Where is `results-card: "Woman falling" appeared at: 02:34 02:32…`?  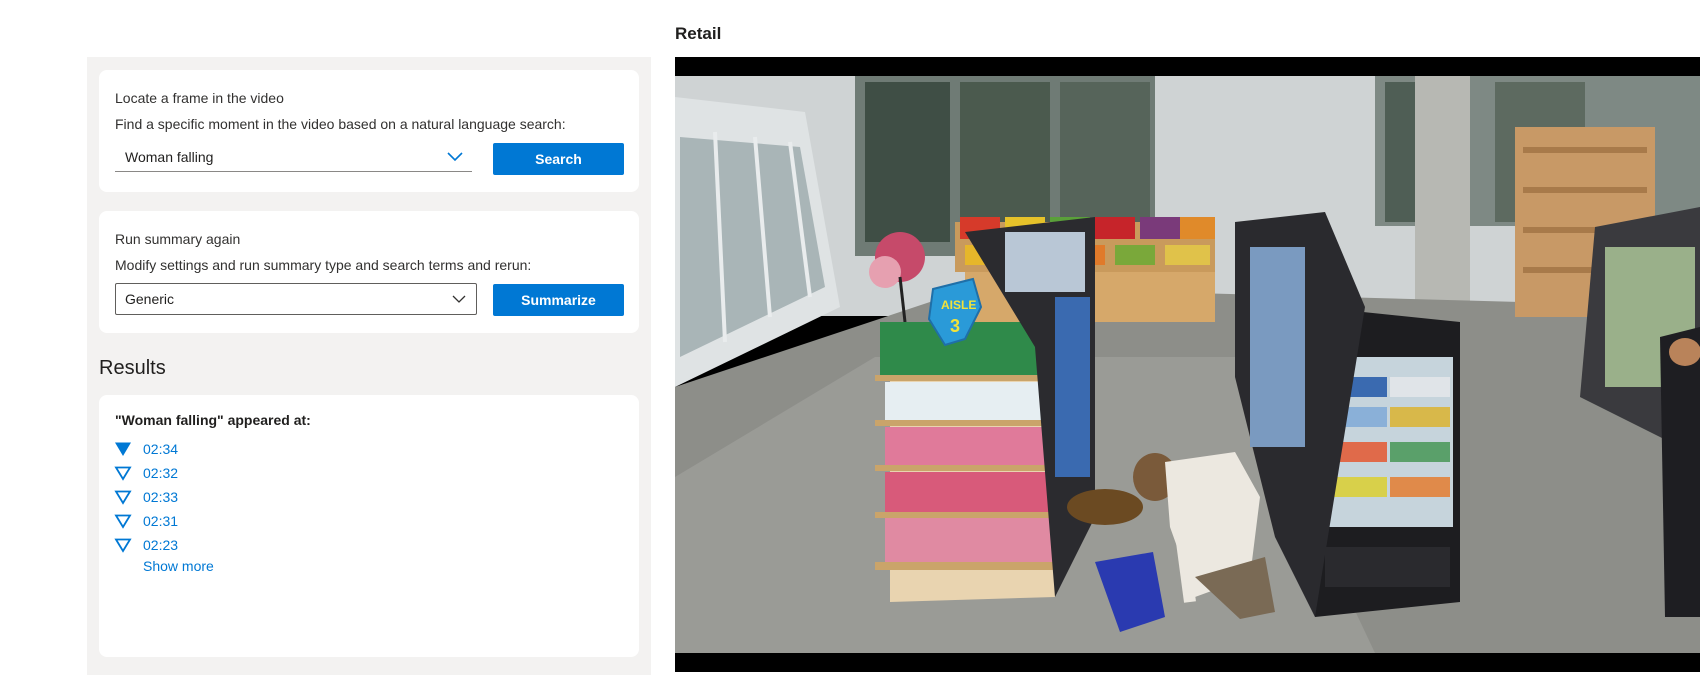 results-card: "Woman falling" appeared at: 02:34 02:32… is located at coordinates (369, 526).